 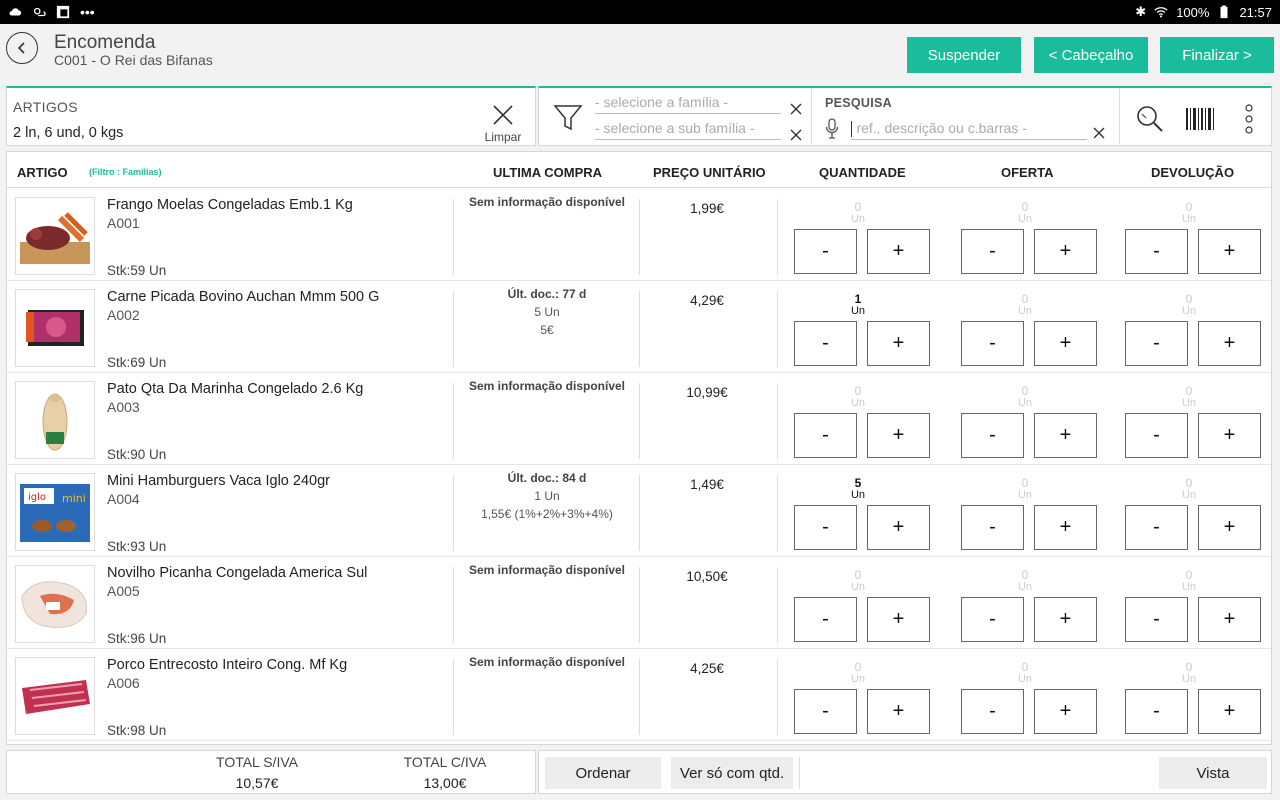 What do you see at coordinates (1025, 672) in the screenshot?
I see `offer-value: 0 Un` at bounding box center [1025, 672].